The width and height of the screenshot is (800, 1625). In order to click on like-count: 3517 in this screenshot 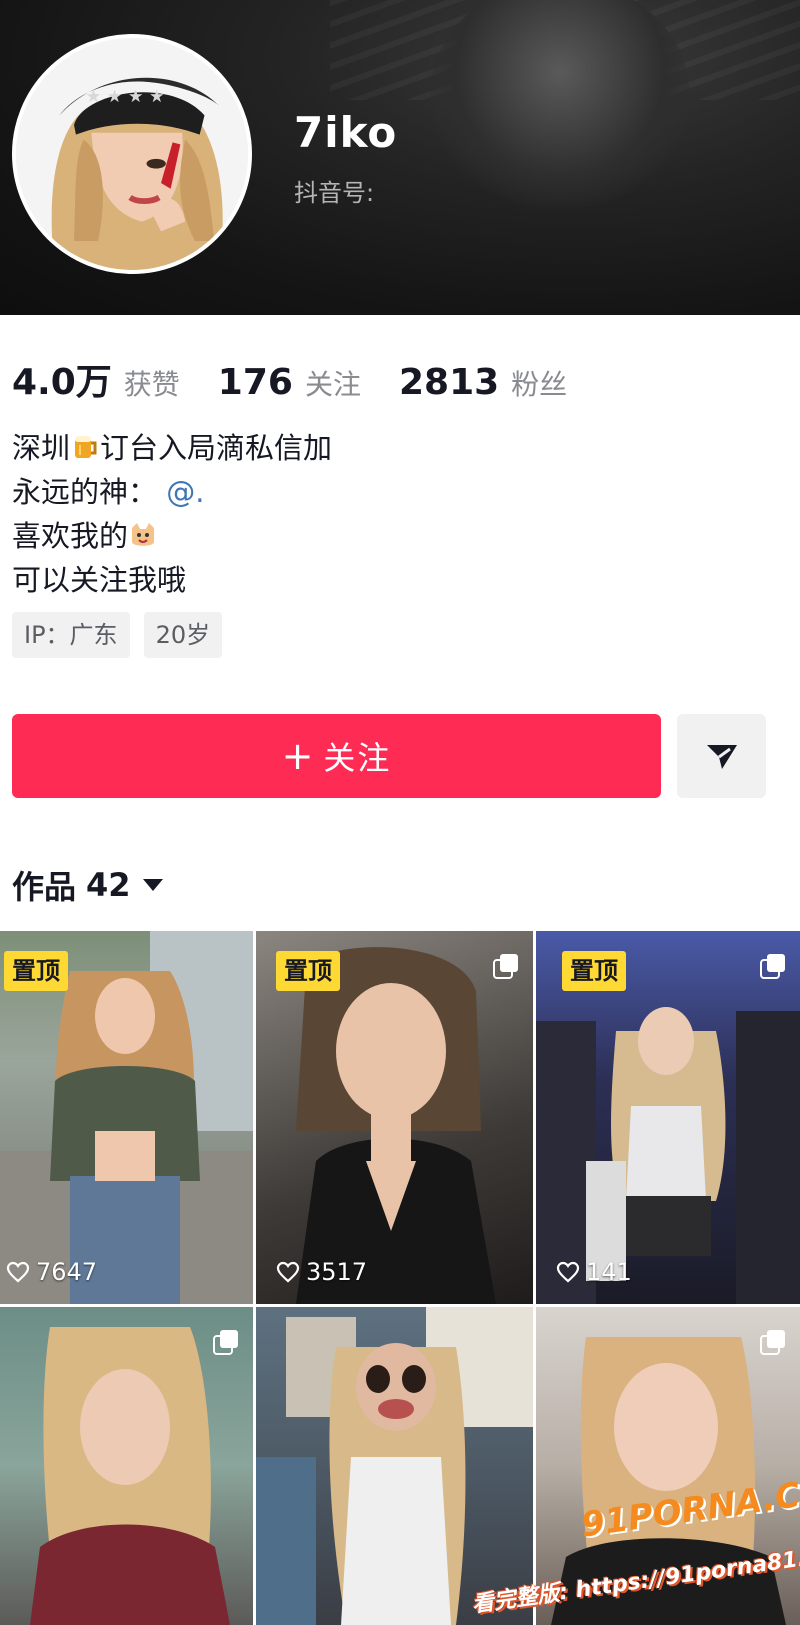, I will do `click(321, 1272)`.